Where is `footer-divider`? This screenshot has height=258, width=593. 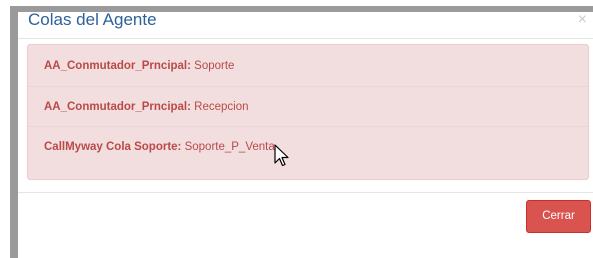
footer-divider is located at coordinates (305, 192).